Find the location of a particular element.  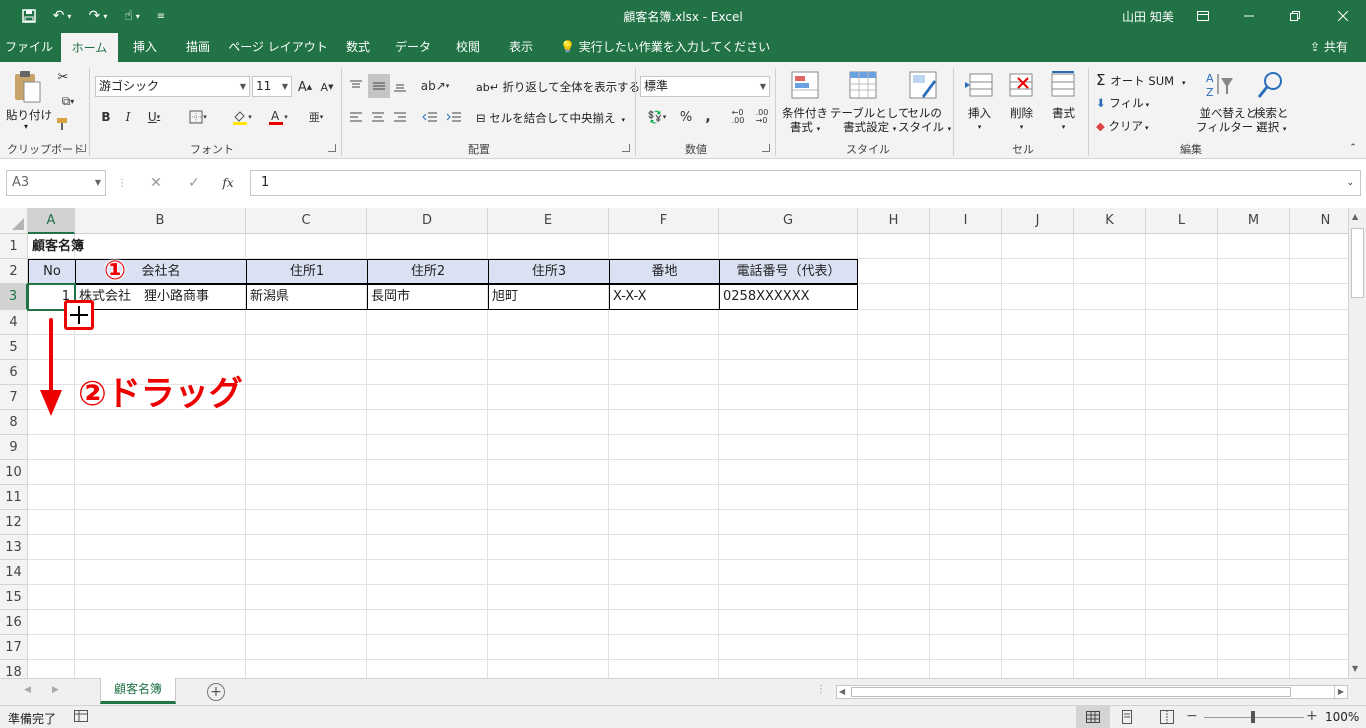

zoom-out-icon: − is located at coordinates (1192, 716).